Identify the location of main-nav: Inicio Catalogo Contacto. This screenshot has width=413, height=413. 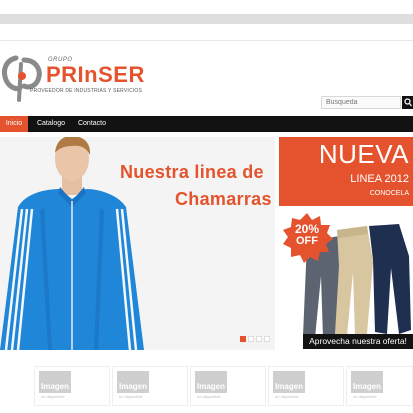
(206, 124).